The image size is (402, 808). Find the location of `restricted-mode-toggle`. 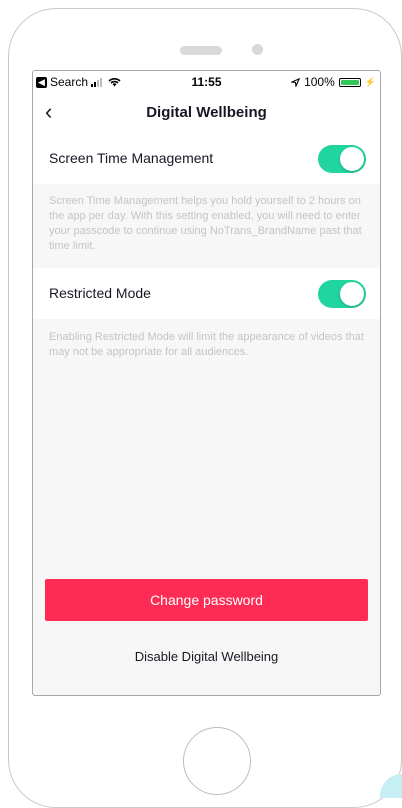

restricted-mode-toggle is located at coordinates (342, 294).